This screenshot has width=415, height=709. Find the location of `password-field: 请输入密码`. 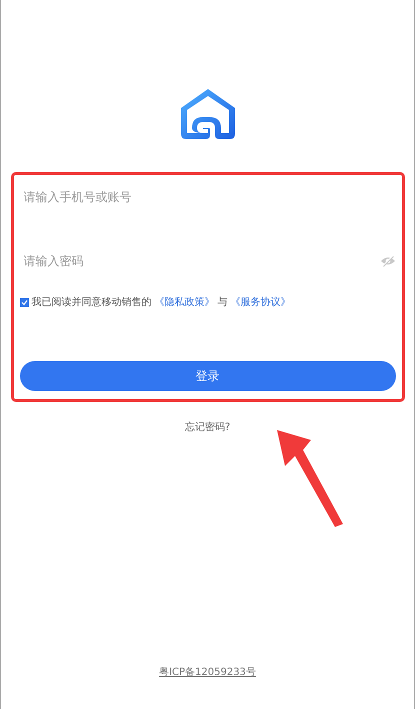

password-field: 请输入密码 is located at coordinates (174, 261).